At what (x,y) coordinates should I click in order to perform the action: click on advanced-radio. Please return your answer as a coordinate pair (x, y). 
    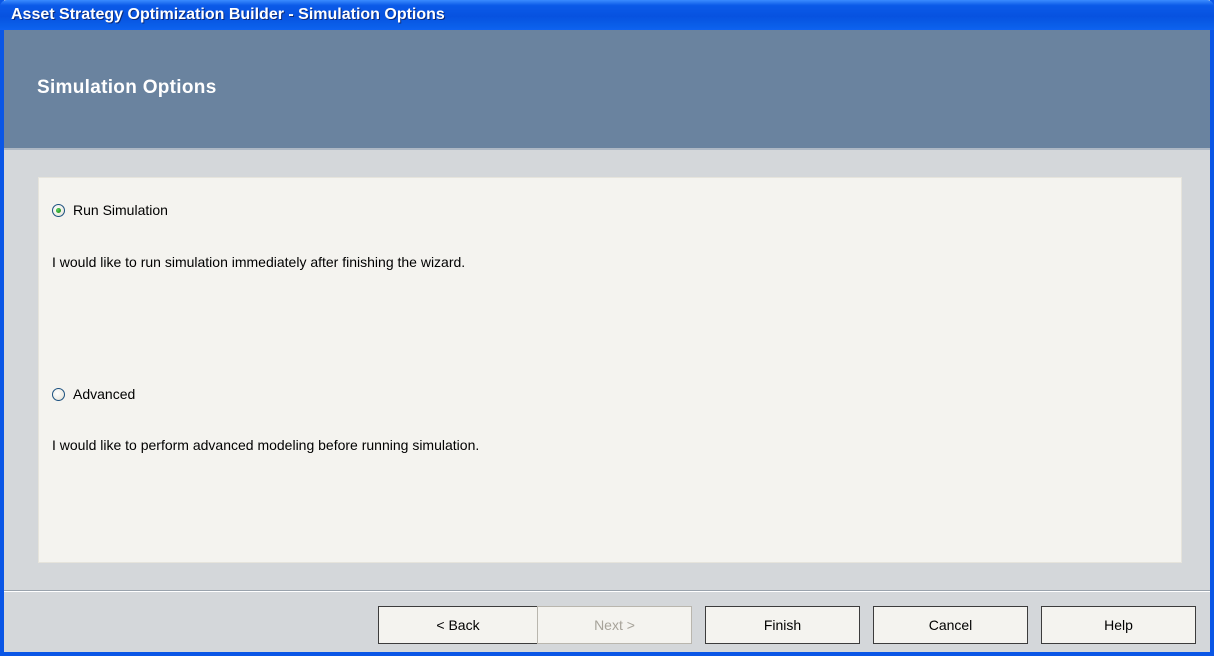
    Looking at the image, I should click on (58, 394).